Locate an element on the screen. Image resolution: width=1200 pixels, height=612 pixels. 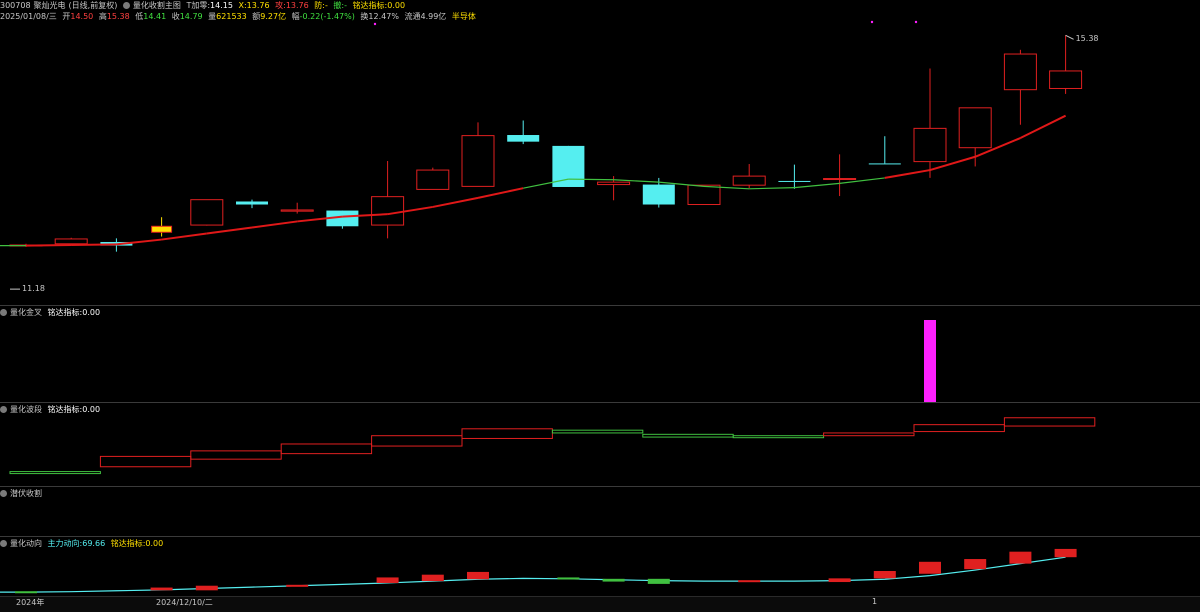
golden-signal-label: 铭达指标: is located at coordinates (65, 312).